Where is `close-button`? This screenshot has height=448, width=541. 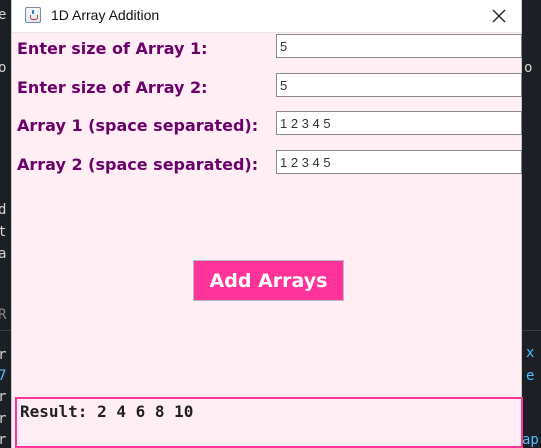 close-button is located at coordinates (499, 16).